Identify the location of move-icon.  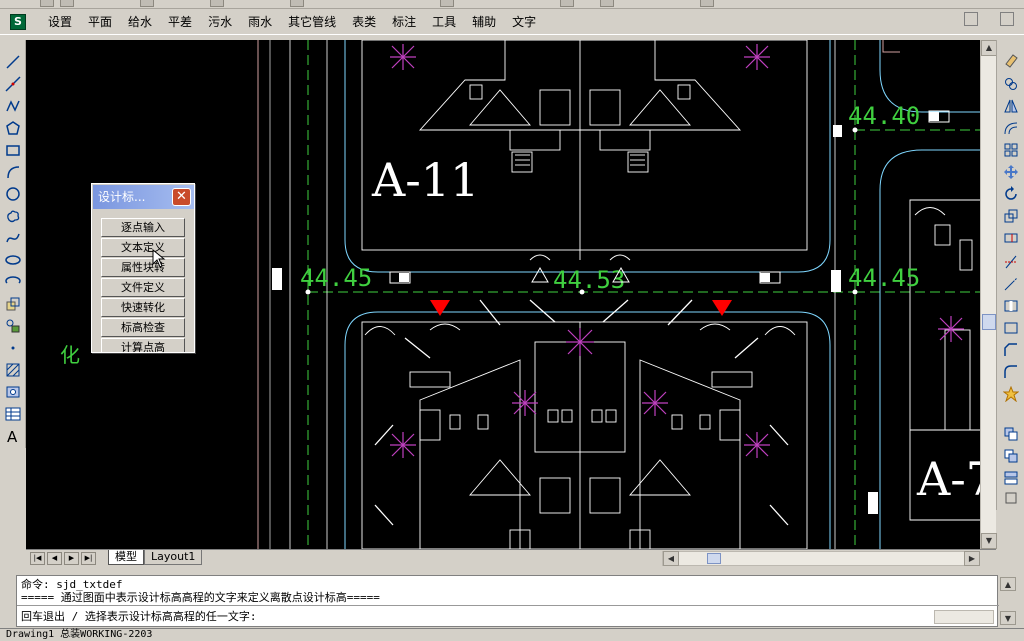
(1011, 172).